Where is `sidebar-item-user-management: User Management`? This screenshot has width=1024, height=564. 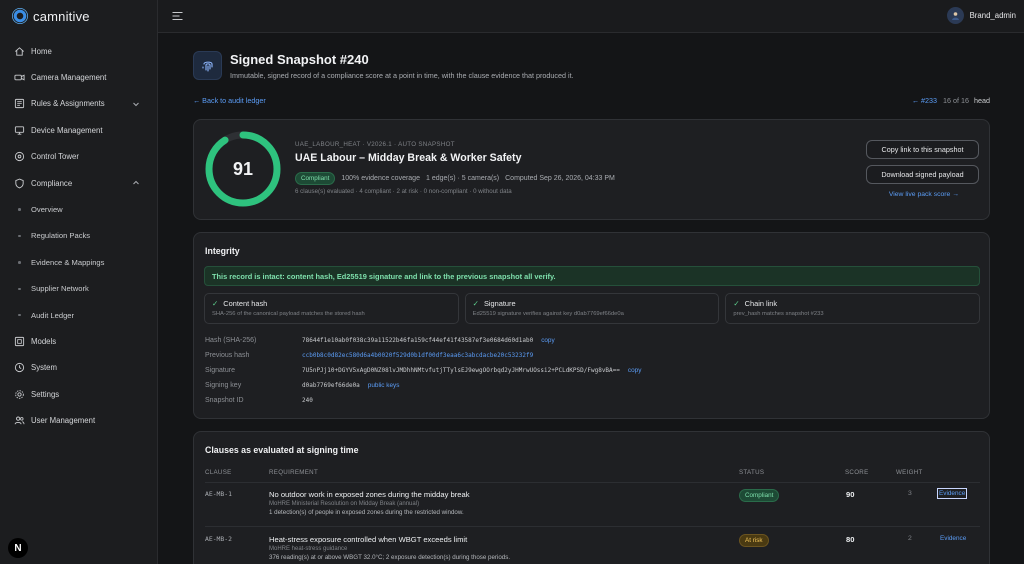
sidebar-item-user-management: User Management is located at coordinates (79, 420).